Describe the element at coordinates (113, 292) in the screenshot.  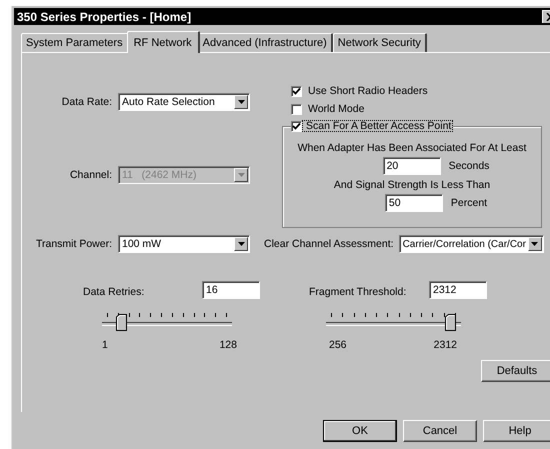
I see `field-label: Data Retries:` at that location.